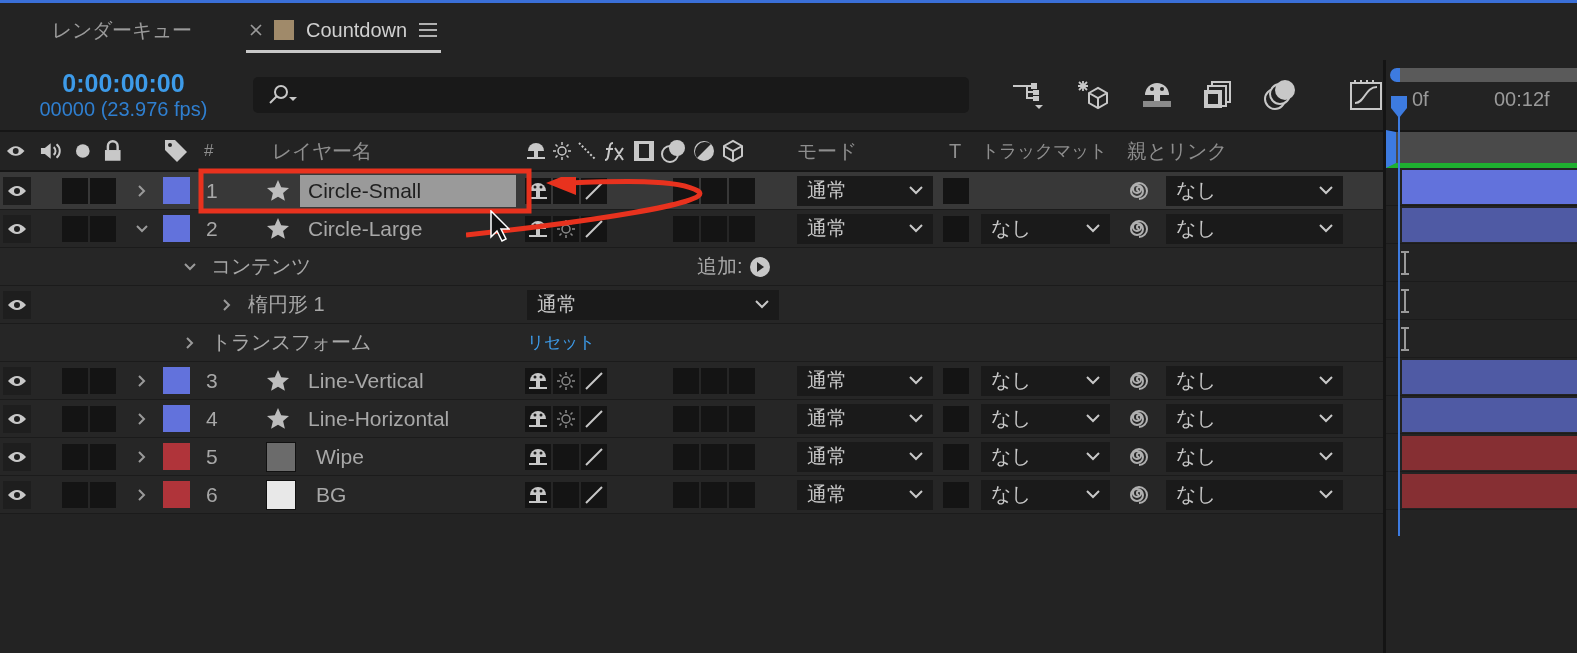 The image size is (1577, 653). What do you see at coordinates (113, 151) in the screenshot?
I see `lock-icon` at bounding box center [113, 151].